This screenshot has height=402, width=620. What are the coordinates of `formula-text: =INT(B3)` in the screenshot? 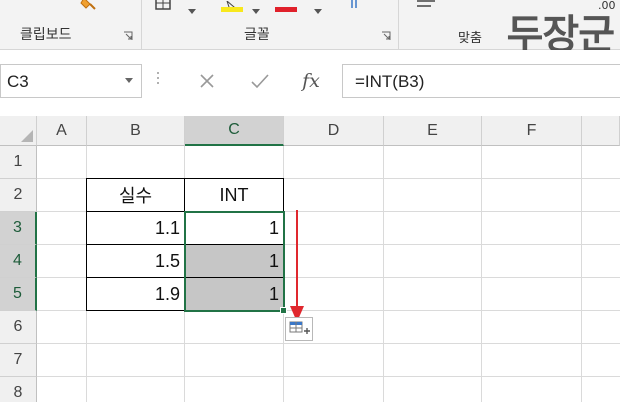 It's located at (390, 81).